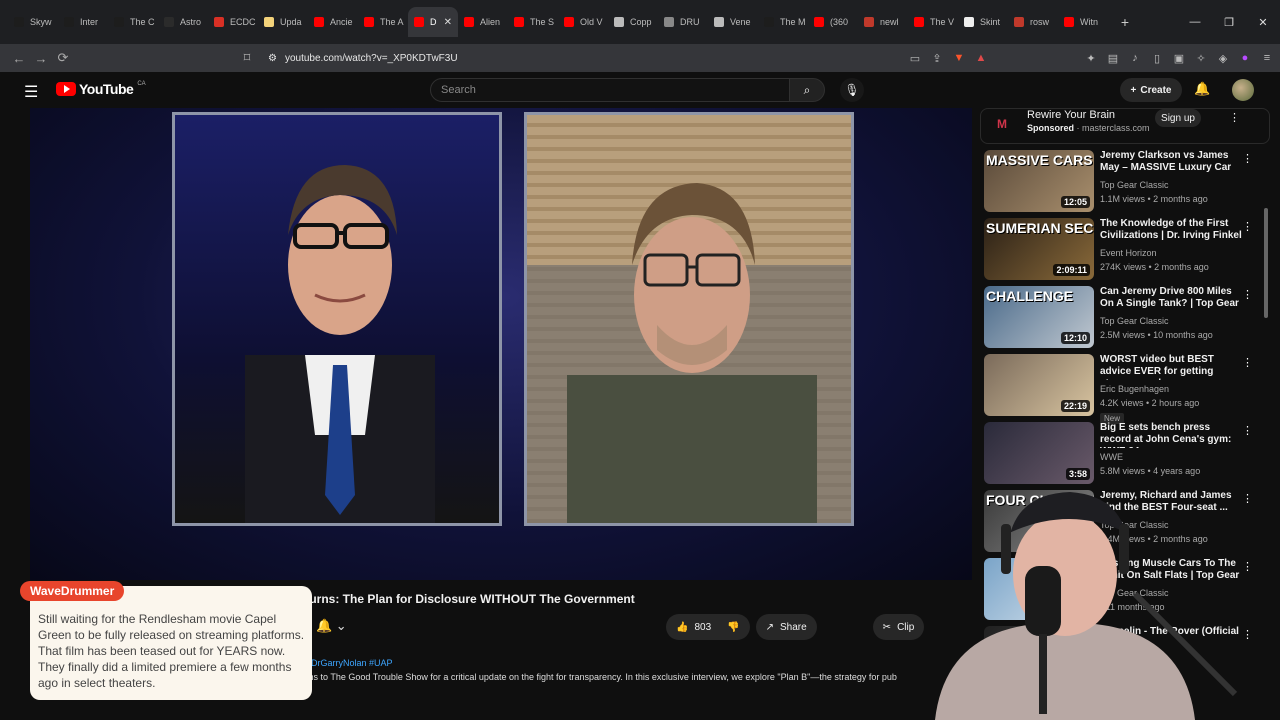  I want to click on browser-tab: D ✕, so click(433, 22).